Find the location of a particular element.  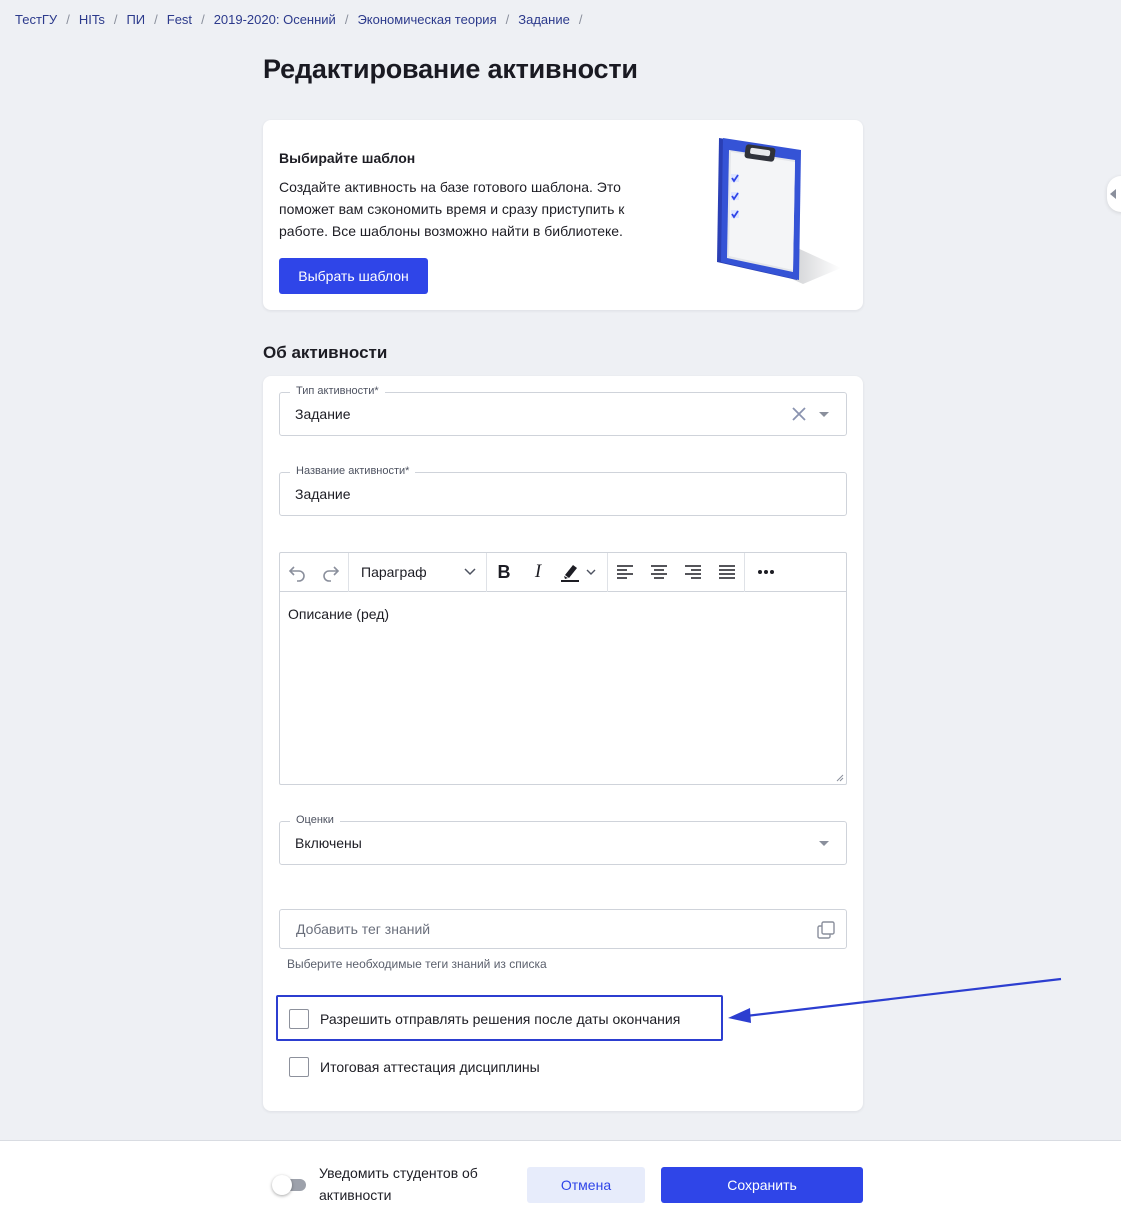

annotation-arrow-icon is located at coordinates (895, 1000).